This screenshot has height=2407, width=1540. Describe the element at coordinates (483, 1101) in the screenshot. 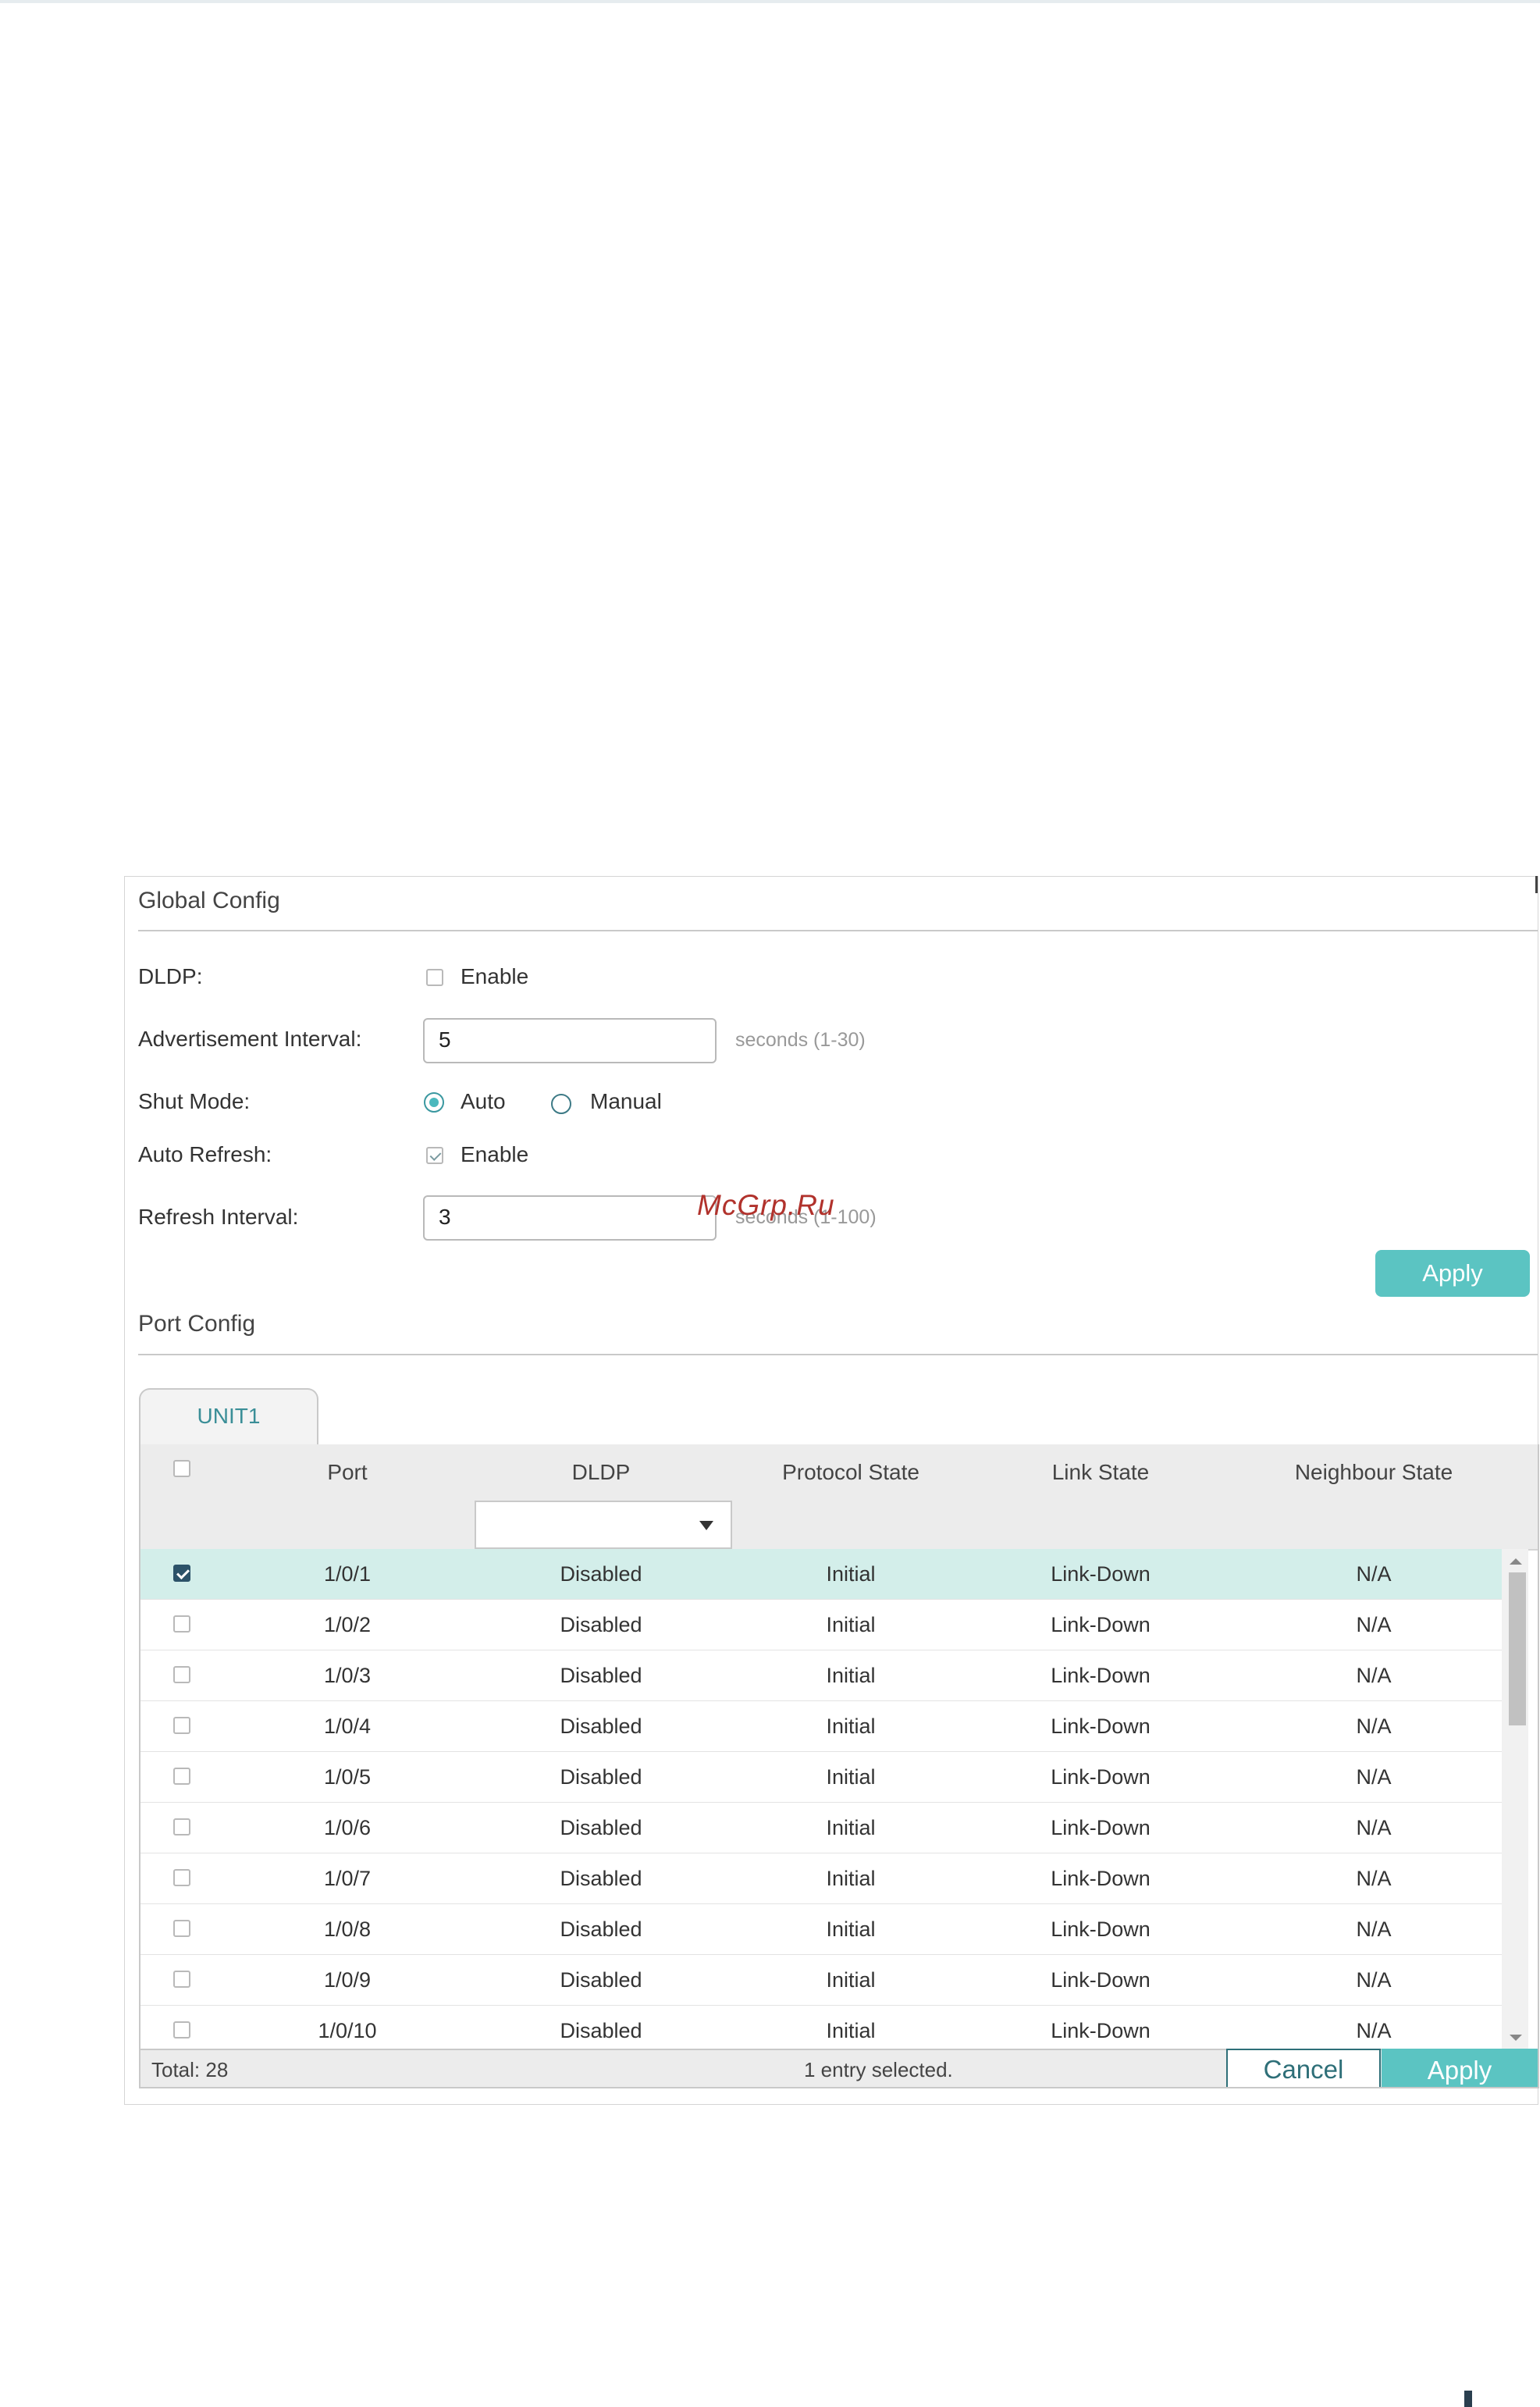

I see `shut-mode-auto-text: Auto` at that location.